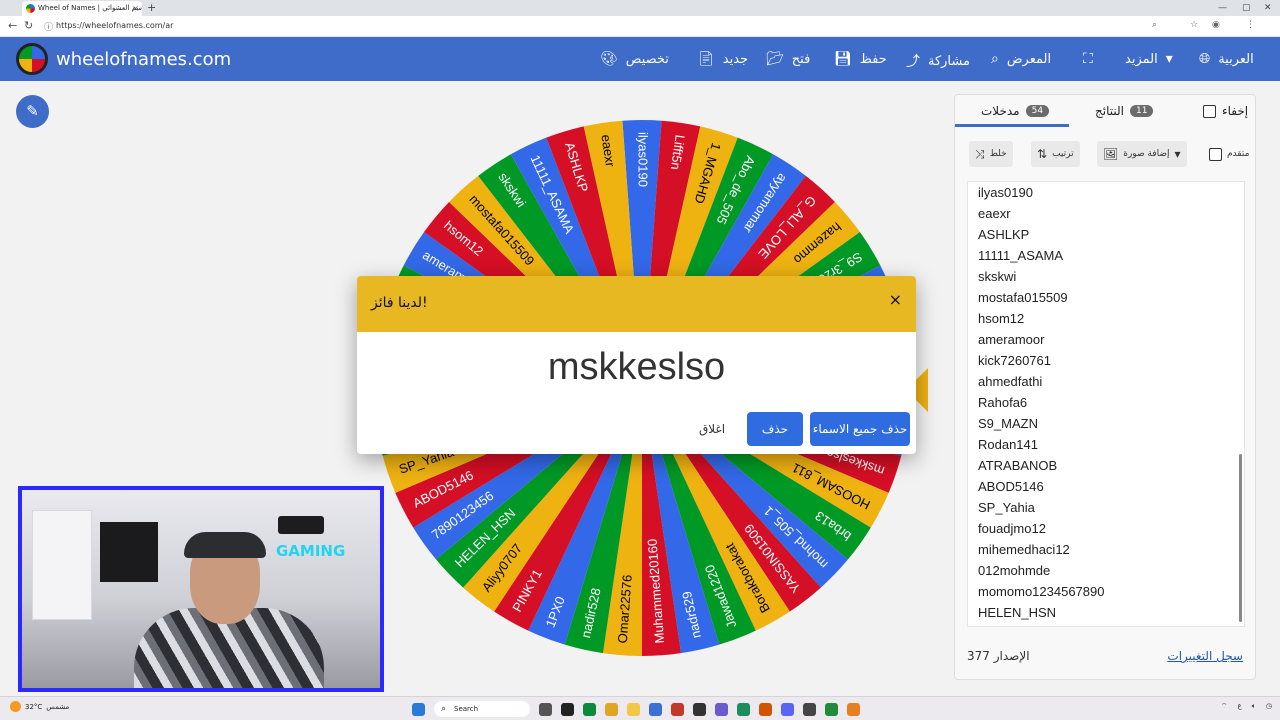  What do you see at coordinates (1209, 111) in the screenshot?
I see `hide-checkbox` at bounding box center [1209, 111].